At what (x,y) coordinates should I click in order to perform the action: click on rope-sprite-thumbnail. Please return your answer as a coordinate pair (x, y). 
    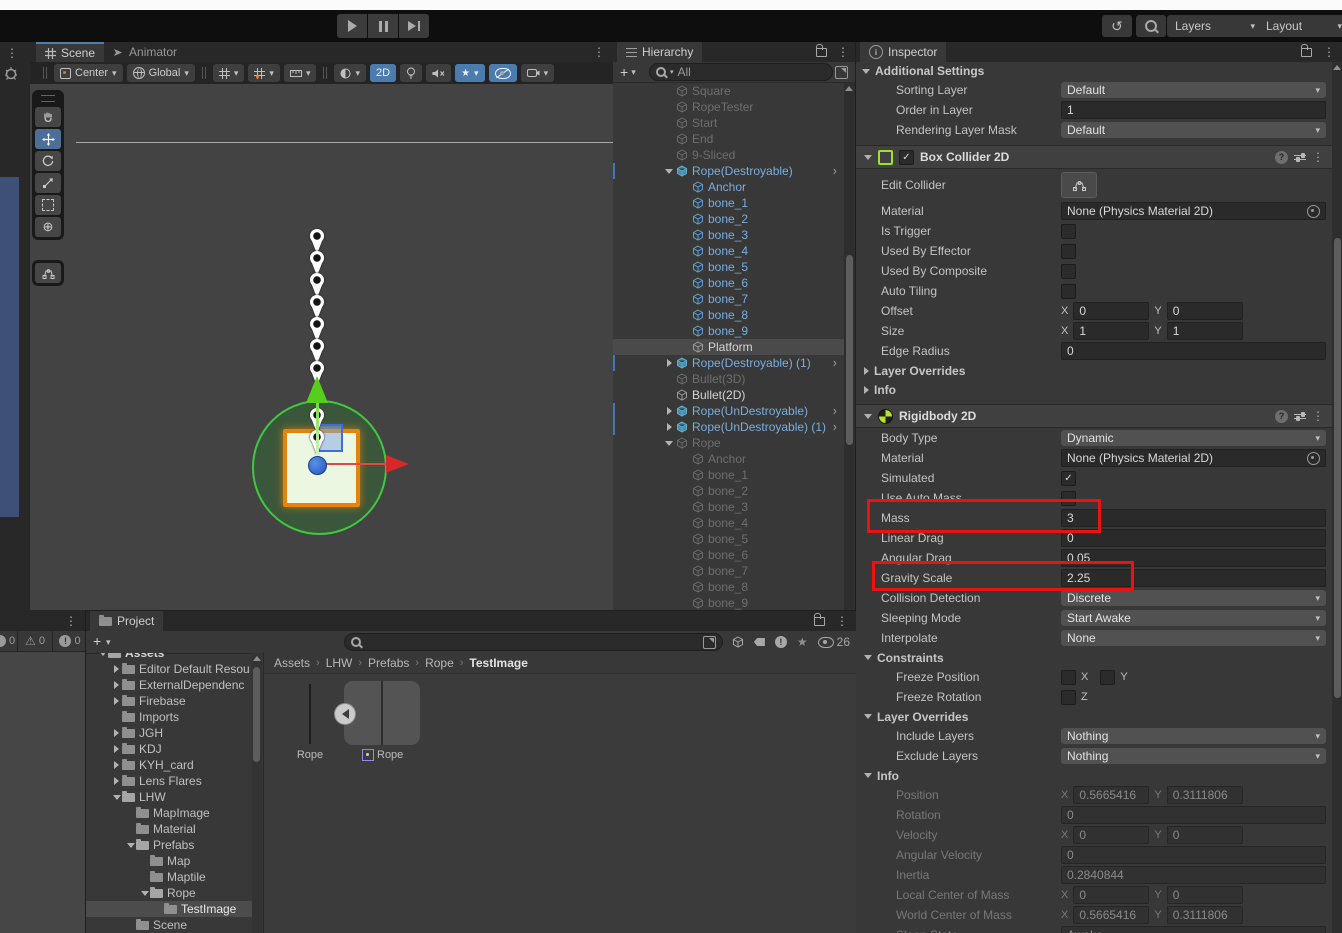
    Looking at the image, I should click on (377, 713).